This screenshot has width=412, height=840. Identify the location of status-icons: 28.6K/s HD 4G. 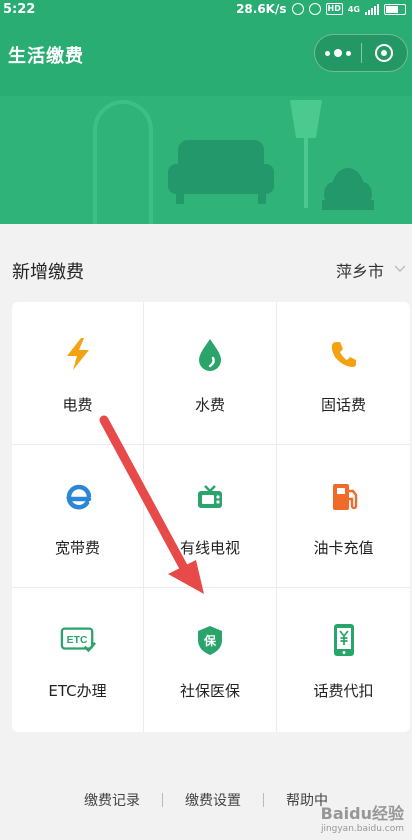
(321, 9).